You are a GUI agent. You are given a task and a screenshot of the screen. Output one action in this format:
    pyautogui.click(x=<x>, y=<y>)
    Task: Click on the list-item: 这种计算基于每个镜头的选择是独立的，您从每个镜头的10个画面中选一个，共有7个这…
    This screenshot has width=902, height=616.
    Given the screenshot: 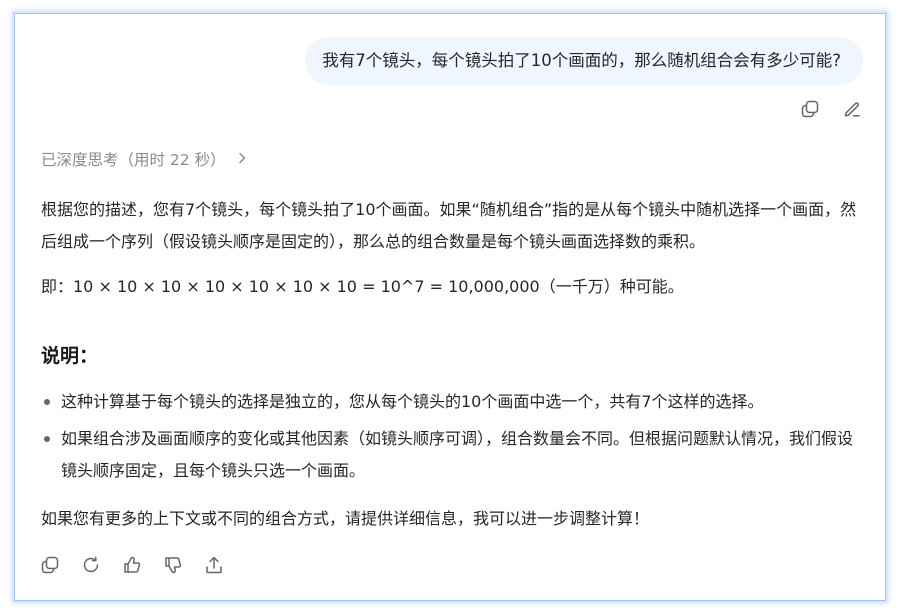 What is the action you would take?
    pyautogui.click(x=456, y=402)
    